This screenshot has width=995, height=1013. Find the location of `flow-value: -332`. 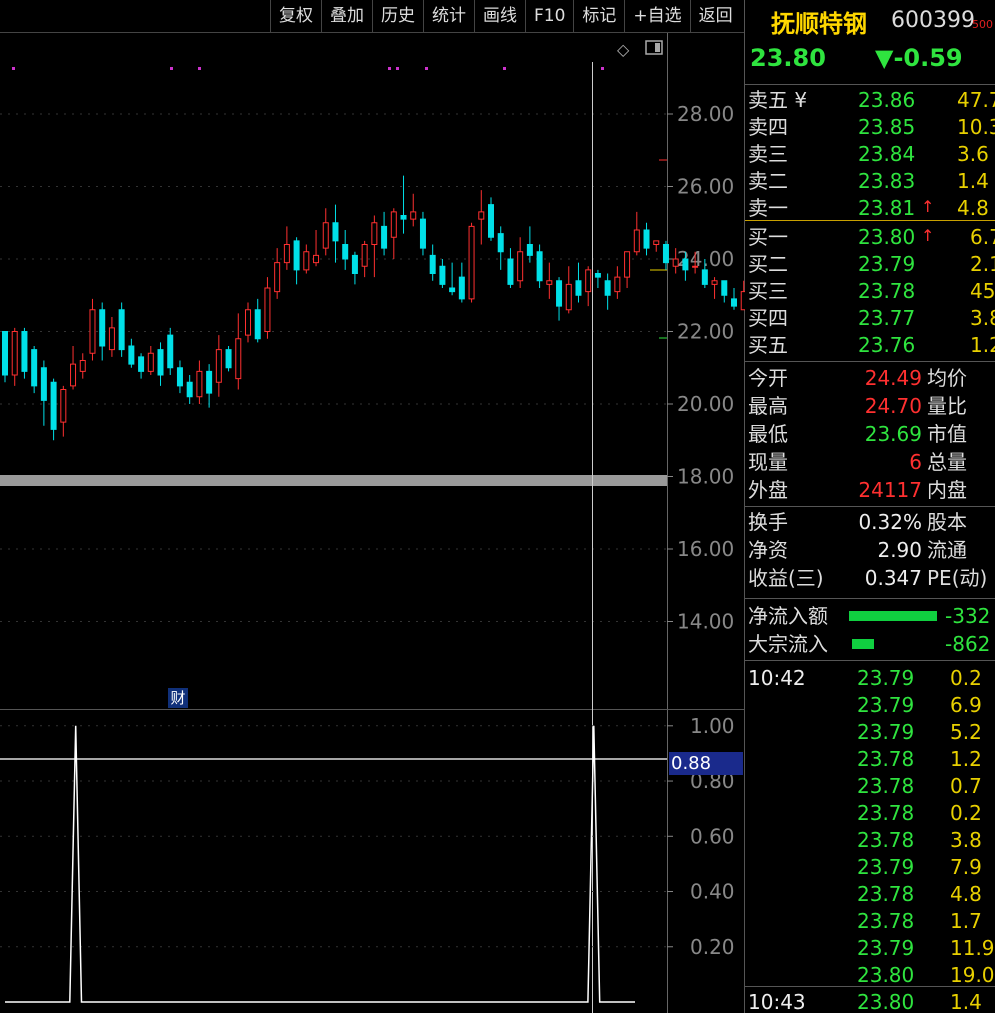

flow-value: -332 is located at coordinates (968, 616).